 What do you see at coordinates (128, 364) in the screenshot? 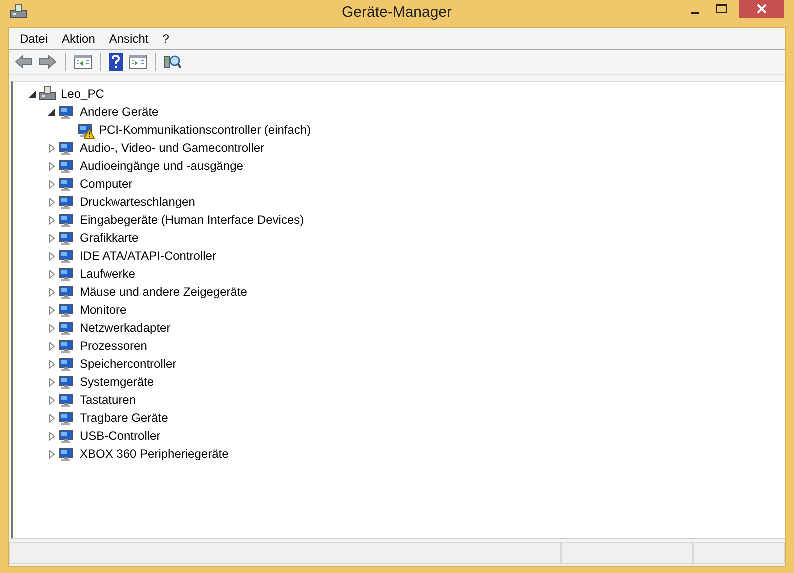
I see `tree-item: Speichercontroller` at bounding box center [128, 364].